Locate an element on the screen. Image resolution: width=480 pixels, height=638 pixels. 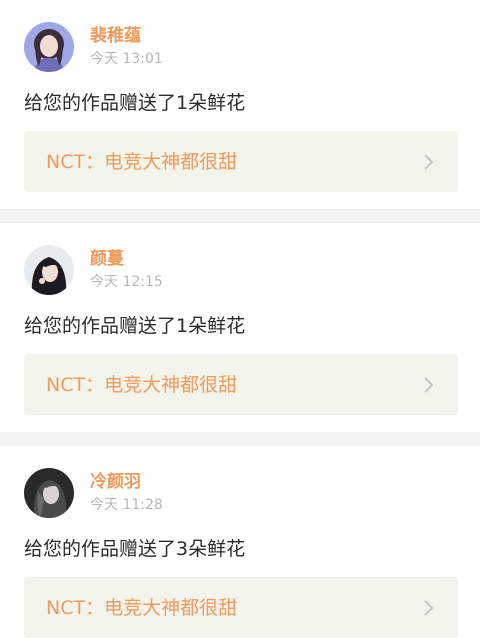
username: 裴稚蕴 is located at coordinates (126, 36).